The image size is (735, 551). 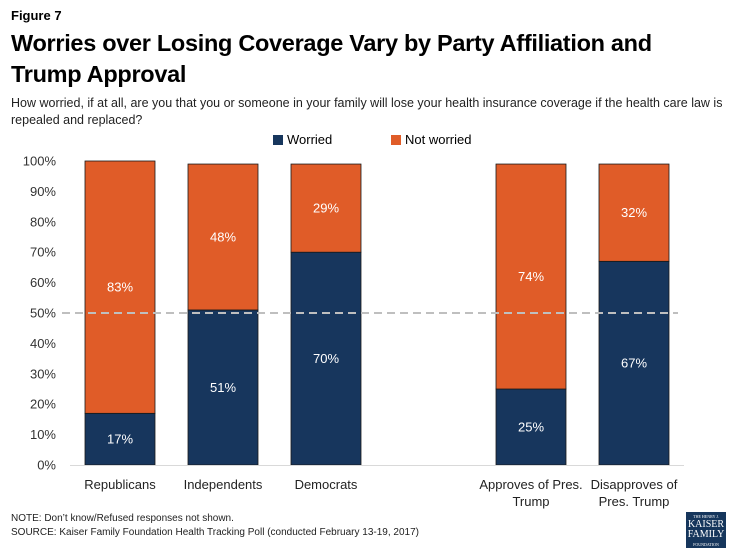 What do you see at coordinates (46, 465) in the screenshot?
I see `y-tick-label: 0%` at bounding box center [46, 465].